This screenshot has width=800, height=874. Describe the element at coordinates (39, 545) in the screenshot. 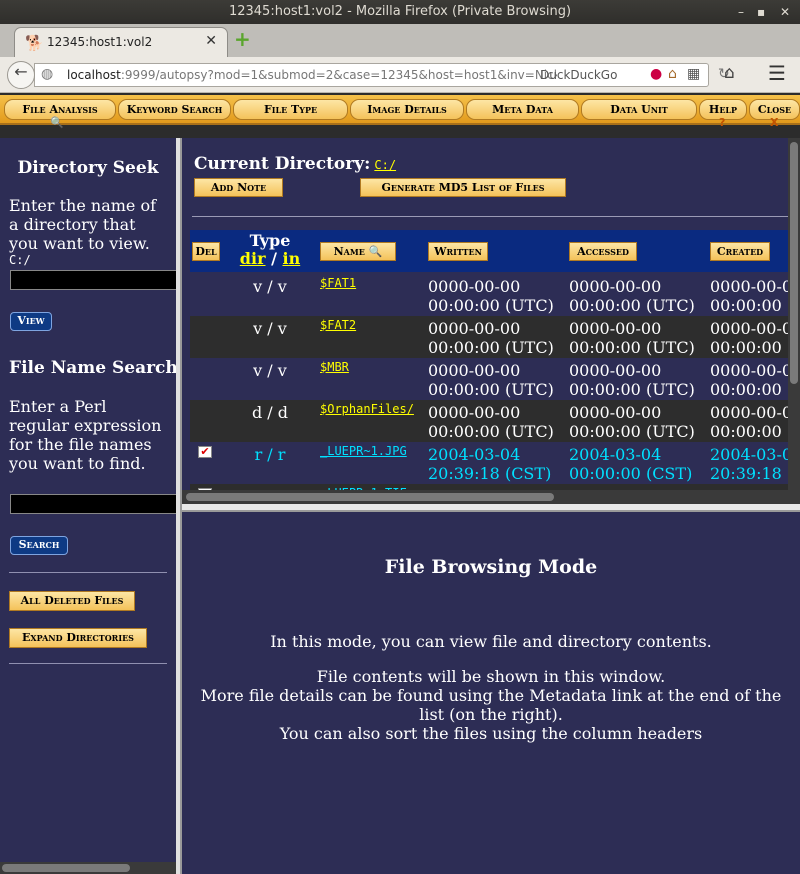

I see `search-button: Search` at that location.